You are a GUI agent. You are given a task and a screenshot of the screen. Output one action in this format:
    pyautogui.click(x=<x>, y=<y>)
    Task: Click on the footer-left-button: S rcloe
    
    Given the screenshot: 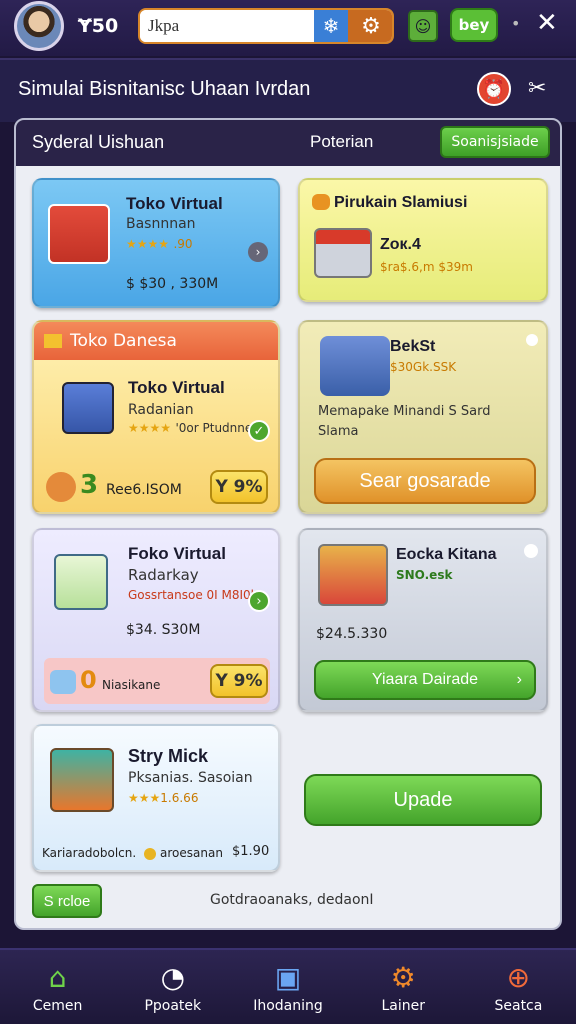 What is the action you would take?
    pyautogui.click(x=67, y=901)
    